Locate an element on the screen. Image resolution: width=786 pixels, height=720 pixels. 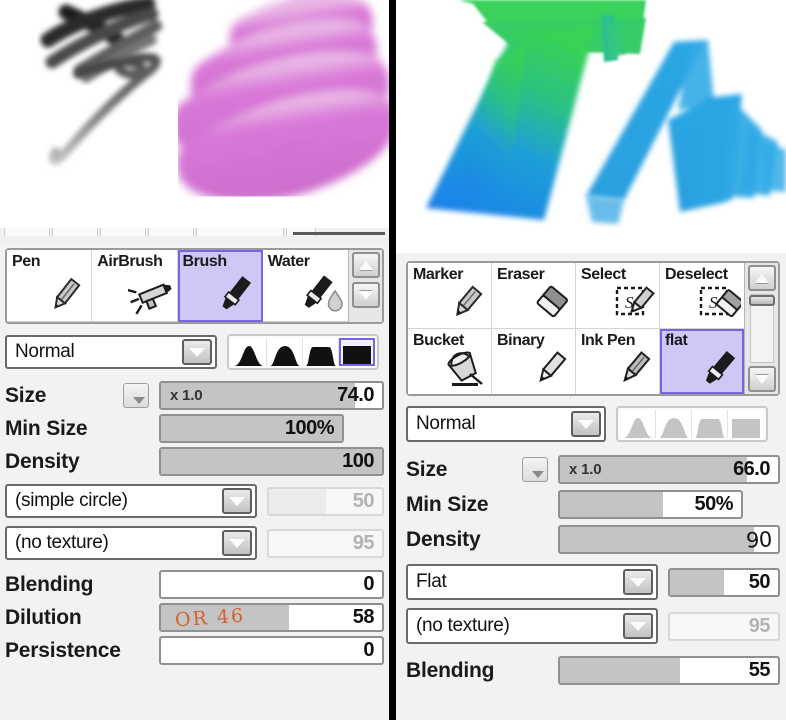
panel-divider is located at coordinates (392, 360).